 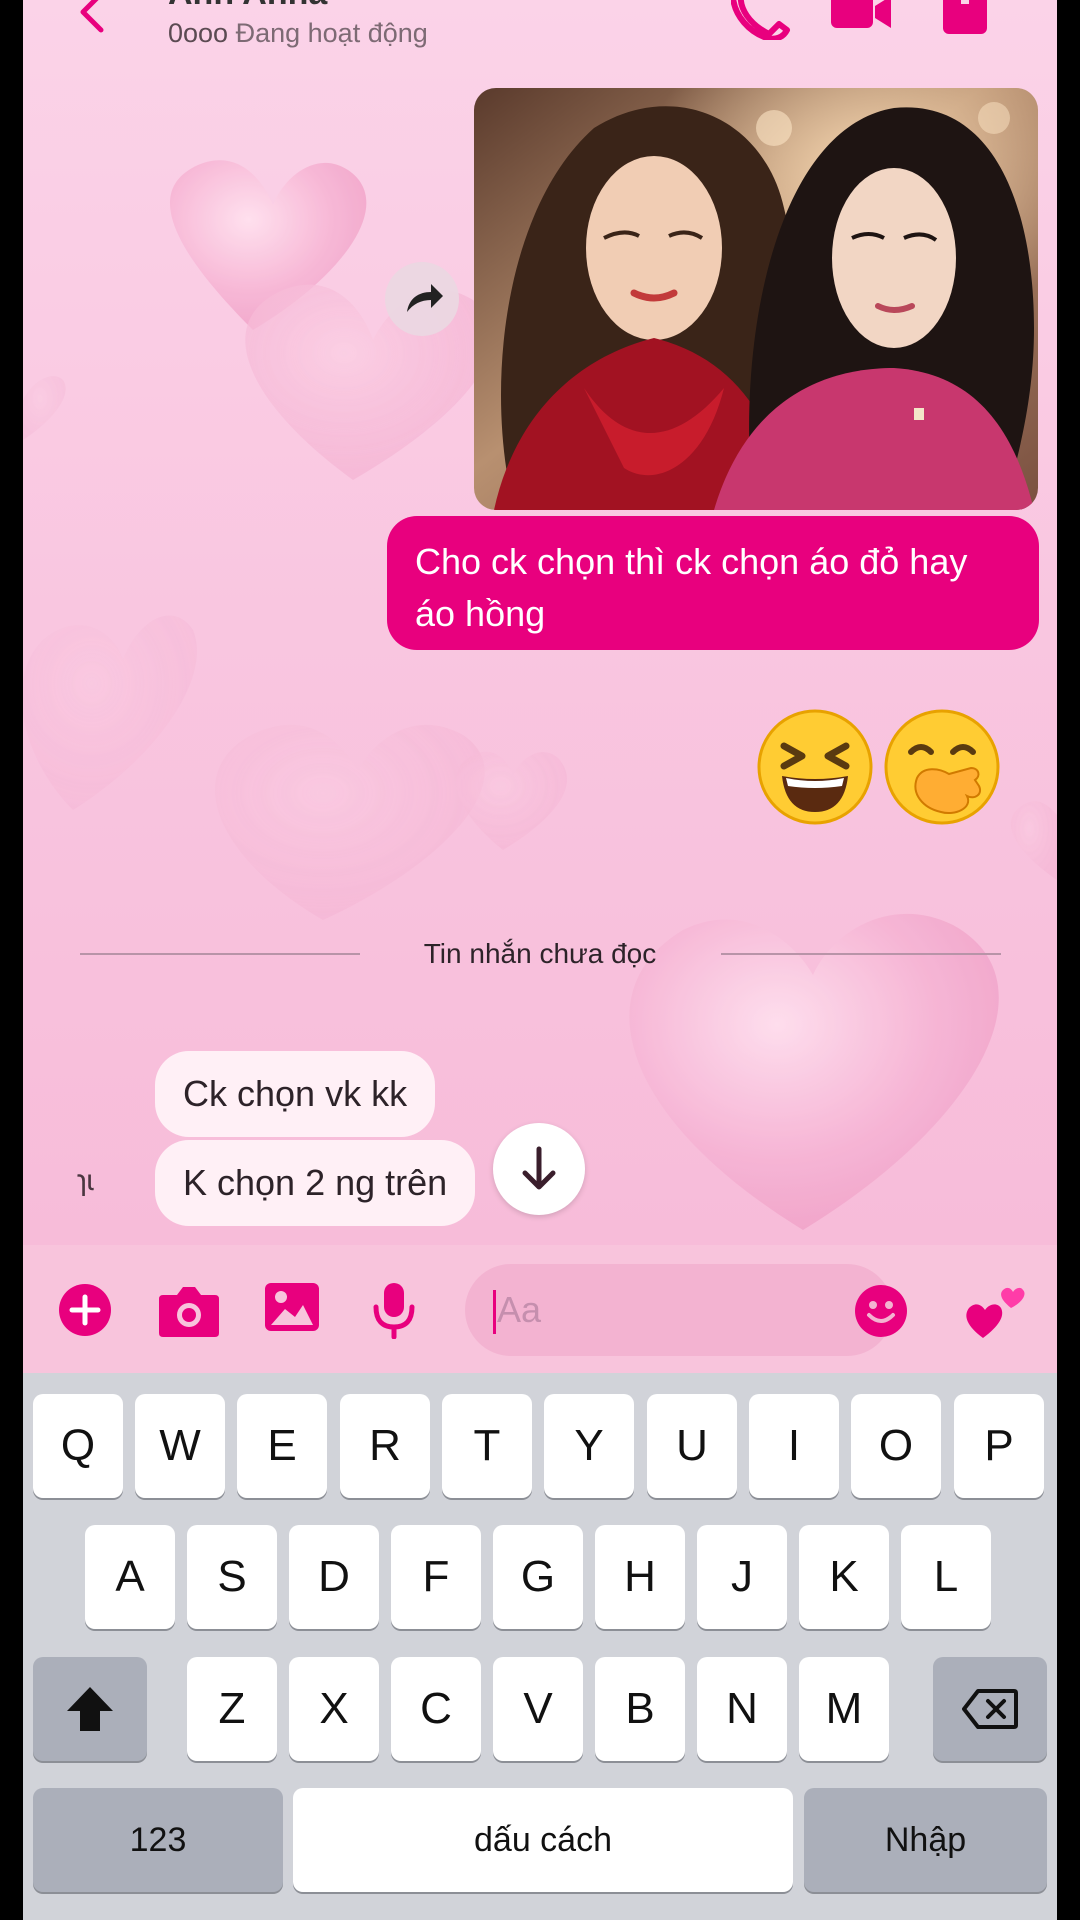 I want to click on key-x: X, so click(x=334, y=1709).